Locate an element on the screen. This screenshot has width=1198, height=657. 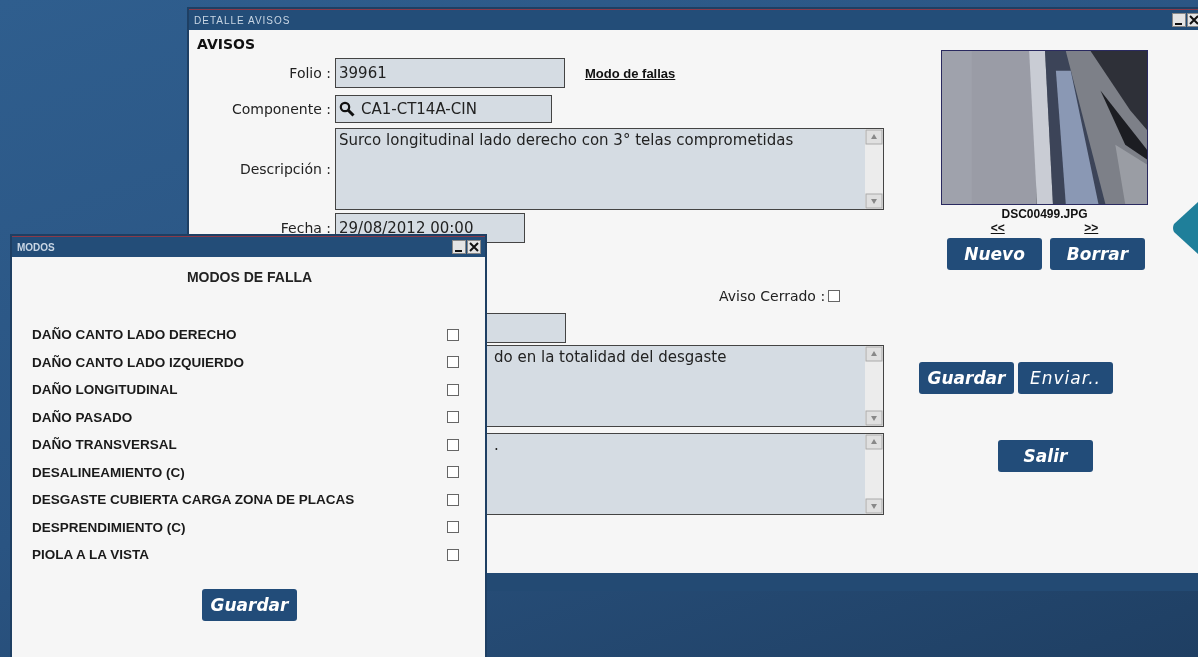
previous-link: << is located at coordinates (997, 228).